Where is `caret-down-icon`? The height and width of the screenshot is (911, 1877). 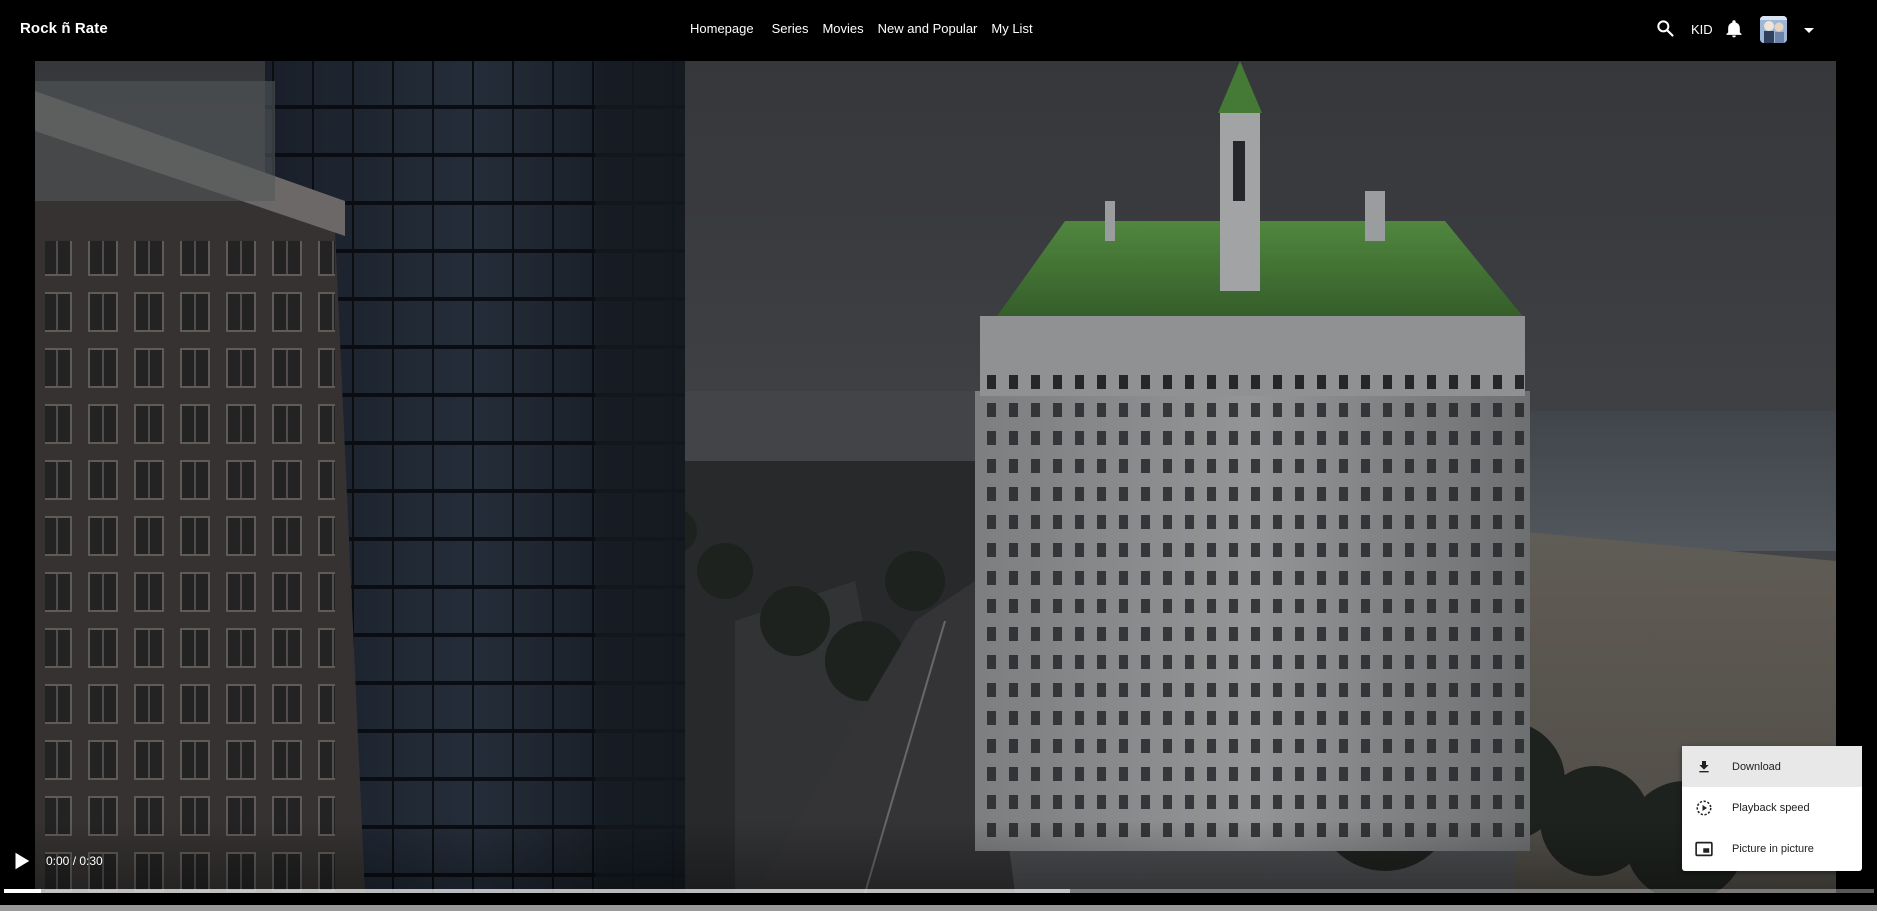 caret-down-icon is located at coordinates (1809, 31).